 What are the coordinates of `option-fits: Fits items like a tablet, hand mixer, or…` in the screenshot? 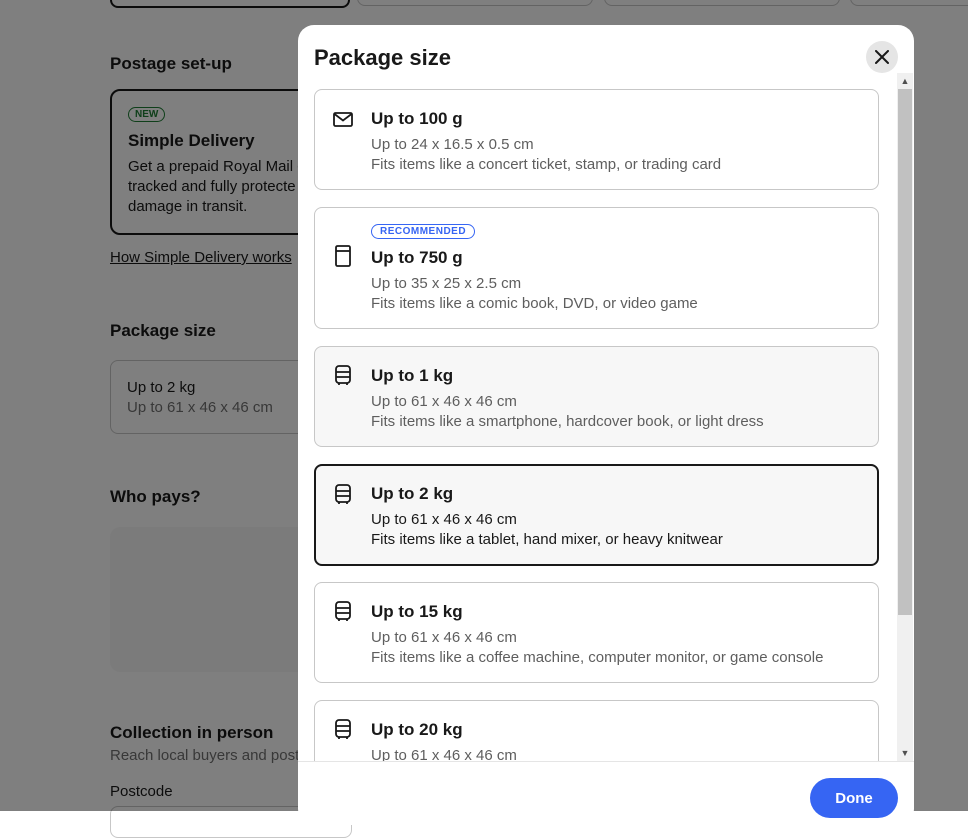 It's located at (547, 539).